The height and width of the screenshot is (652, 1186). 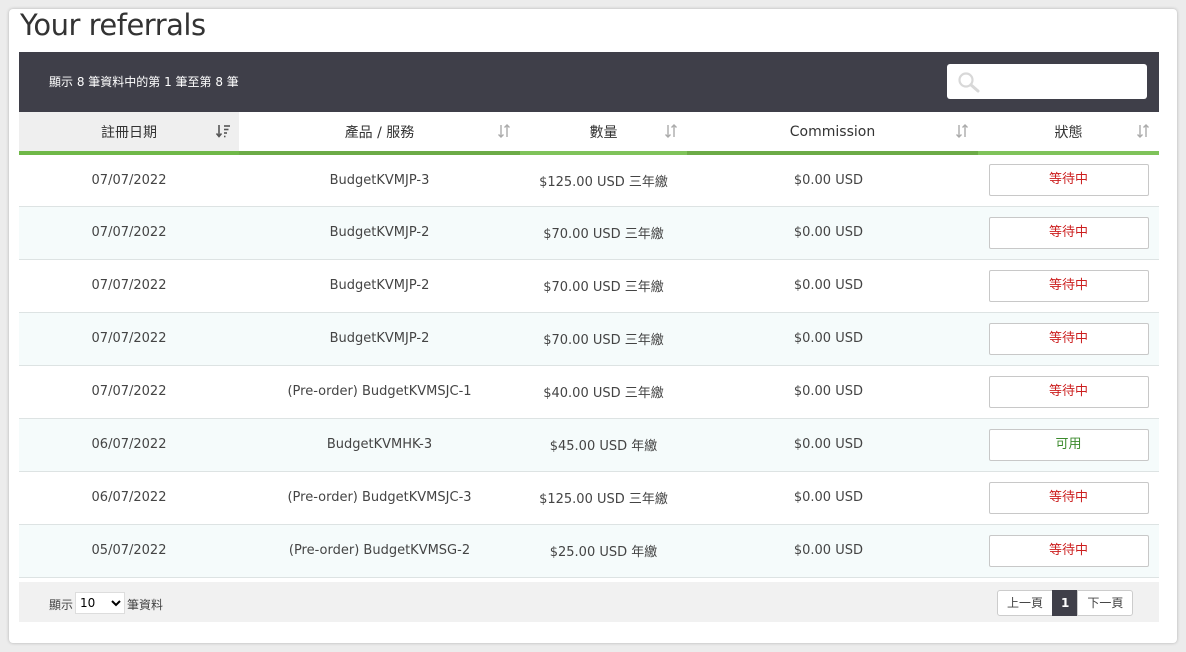 What do you see at coordinates (379, 392) in the screenshot?
I see `cell-product: (Pre-order) BudgetKVMSJC-1` at bounding box center [379, 392].